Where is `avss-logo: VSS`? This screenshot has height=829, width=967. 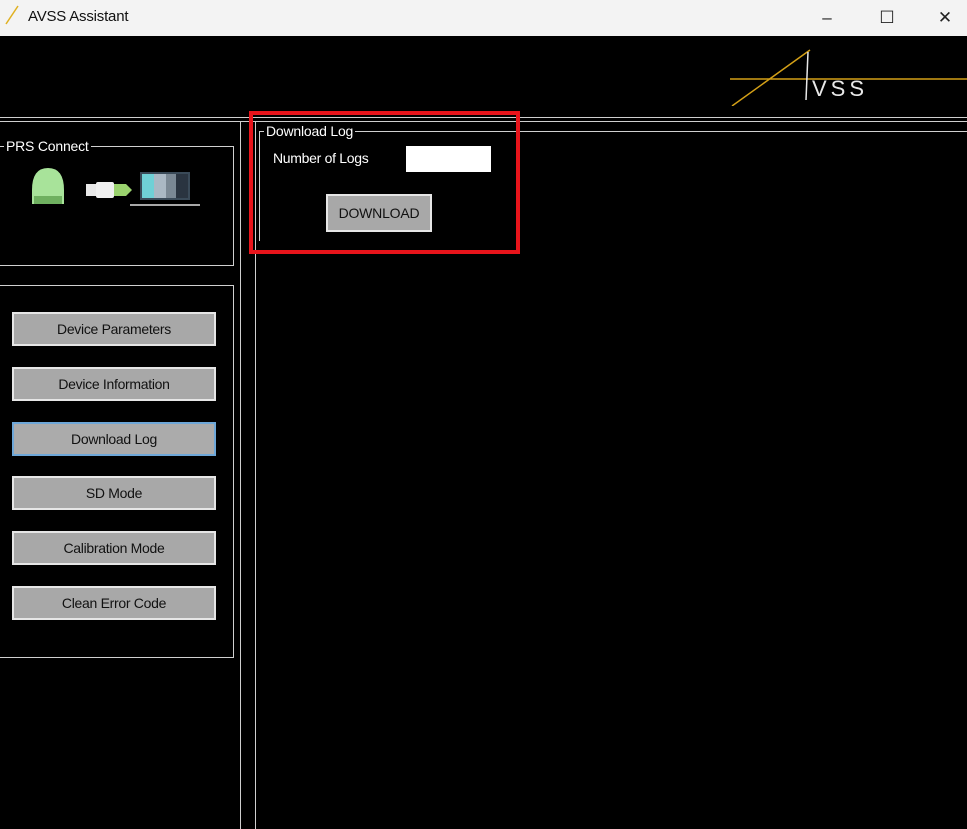
avss-logo: VSS is located at coordinates (848, 77).